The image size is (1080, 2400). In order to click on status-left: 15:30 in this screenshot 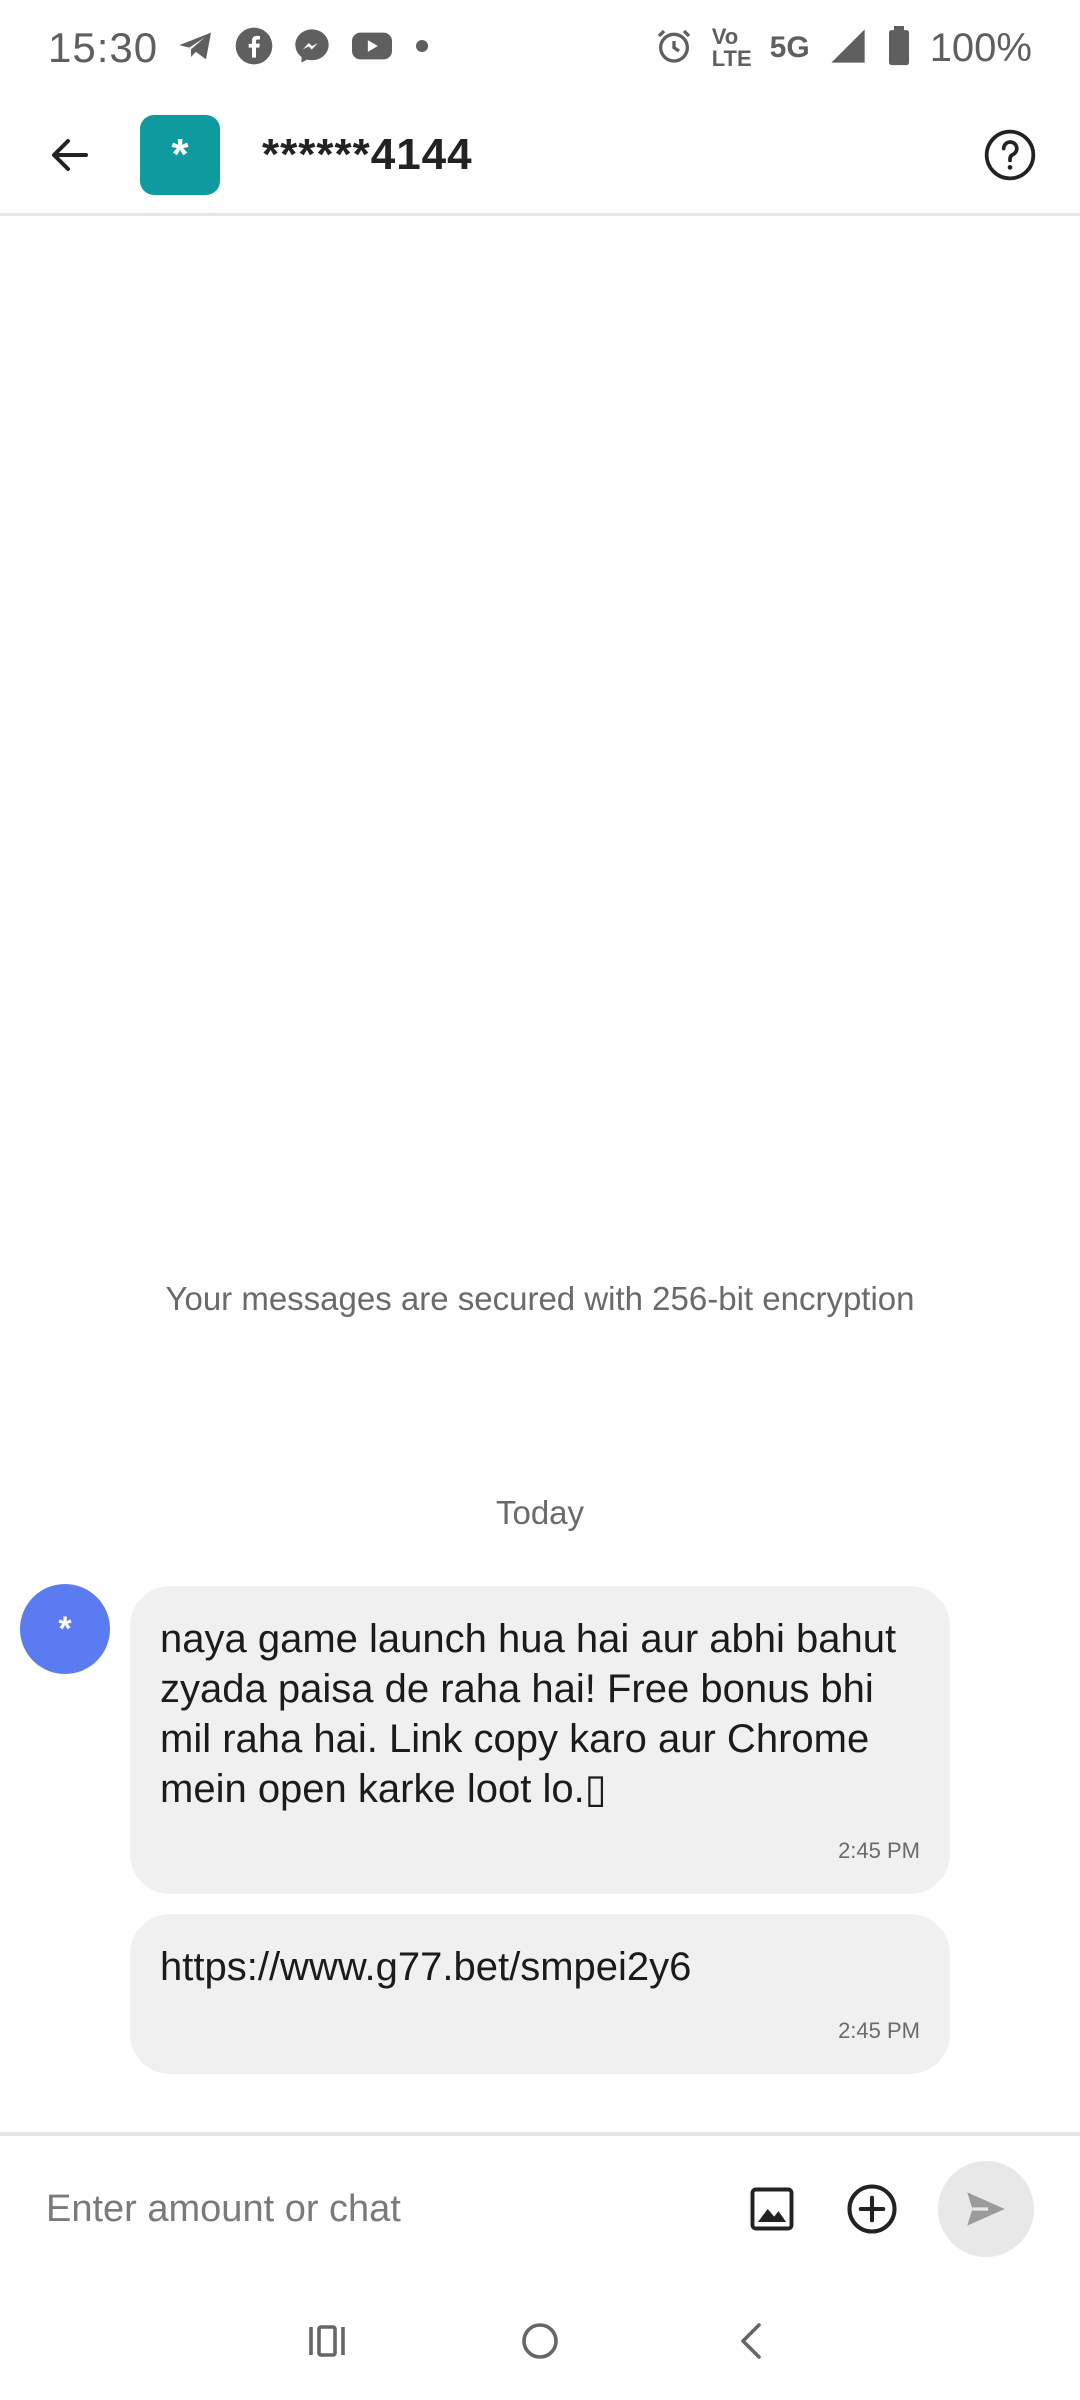, I will do `click(240, 48)`.